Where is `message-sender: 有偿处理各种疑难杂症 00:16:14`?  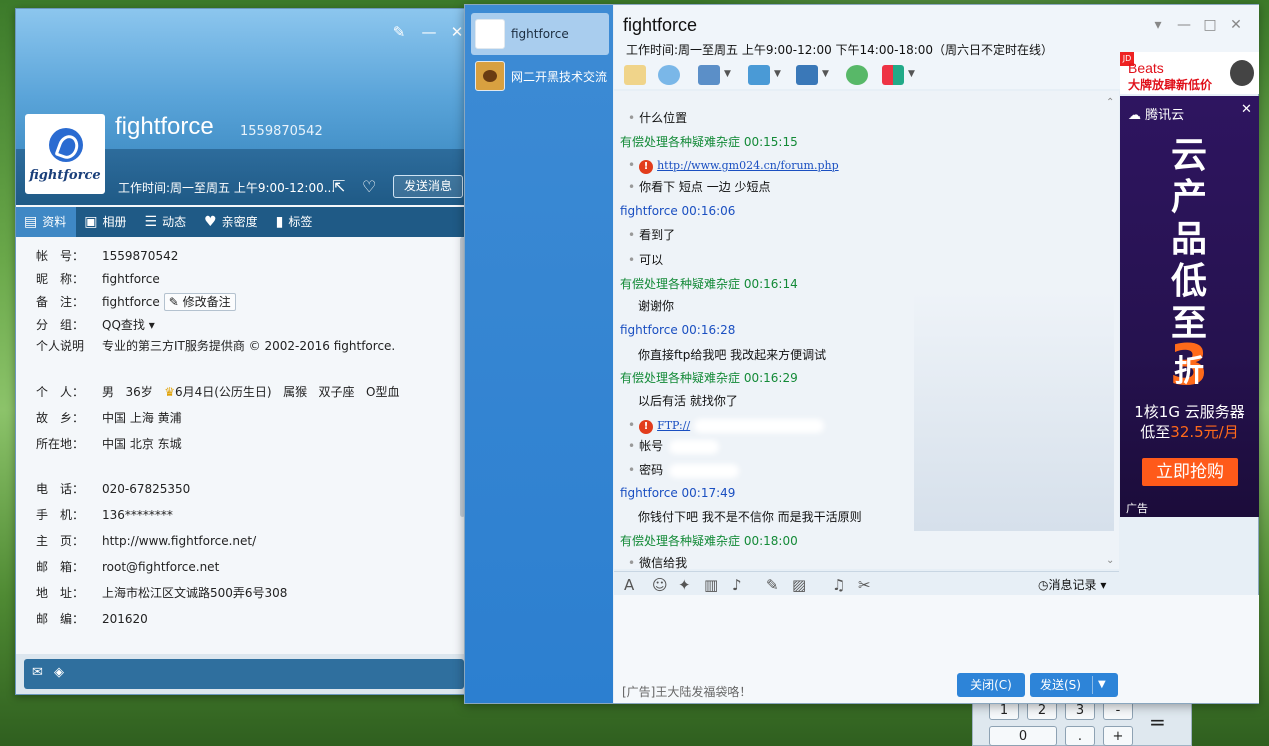 message-sender: 有偿处理各种疑难杂症 00:16:14 is located at coordinates (709, 284).